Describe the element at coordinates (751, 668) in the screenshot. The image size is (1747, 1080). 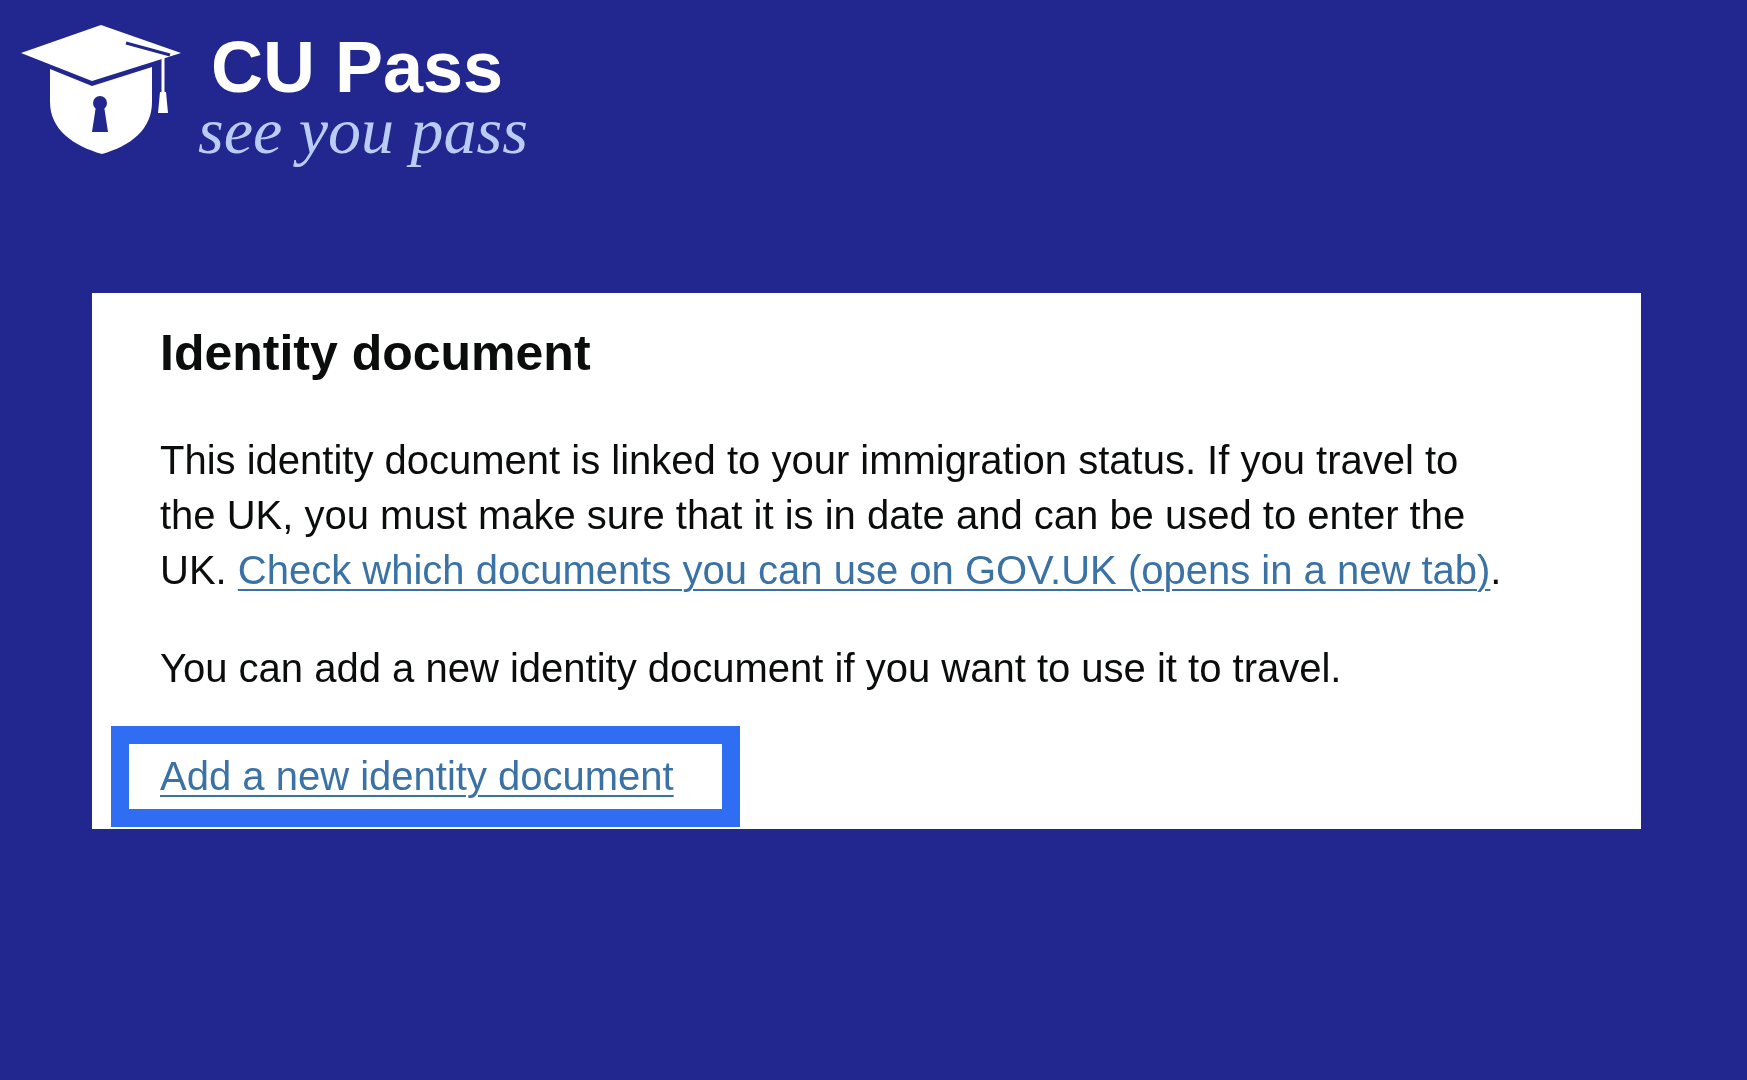
I see `paragraph: You can add a new identity document if you want to use it to travel.` at that location.